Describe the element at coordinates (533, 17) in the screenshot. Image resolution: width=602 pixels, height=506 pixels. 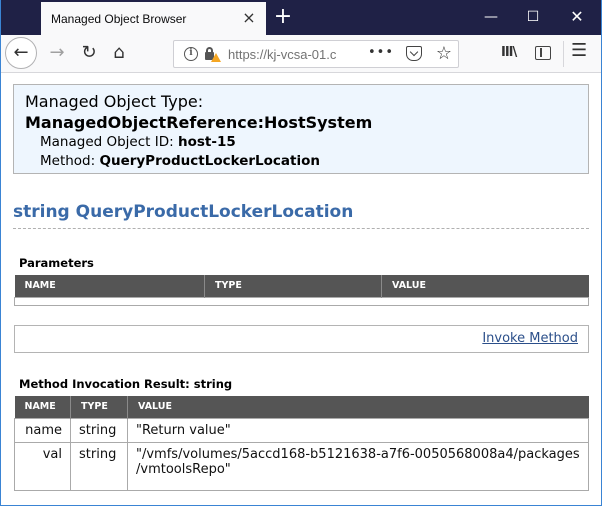
I see `maximize-button: ☐` at that location.